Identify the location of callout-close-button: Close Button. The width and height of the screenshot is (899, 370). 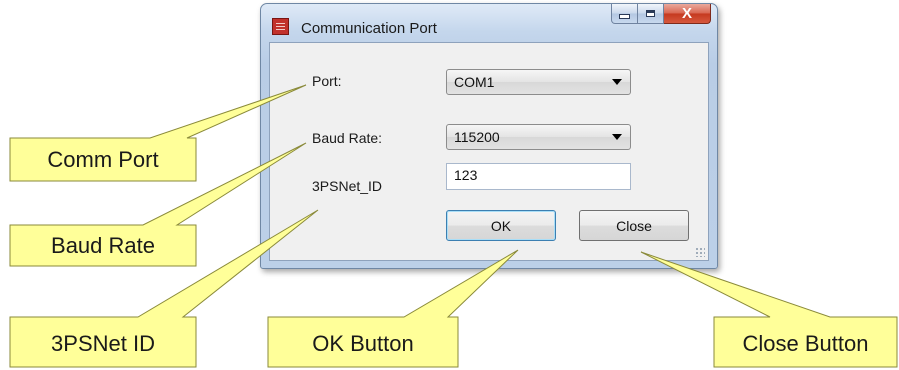
(805, 343).